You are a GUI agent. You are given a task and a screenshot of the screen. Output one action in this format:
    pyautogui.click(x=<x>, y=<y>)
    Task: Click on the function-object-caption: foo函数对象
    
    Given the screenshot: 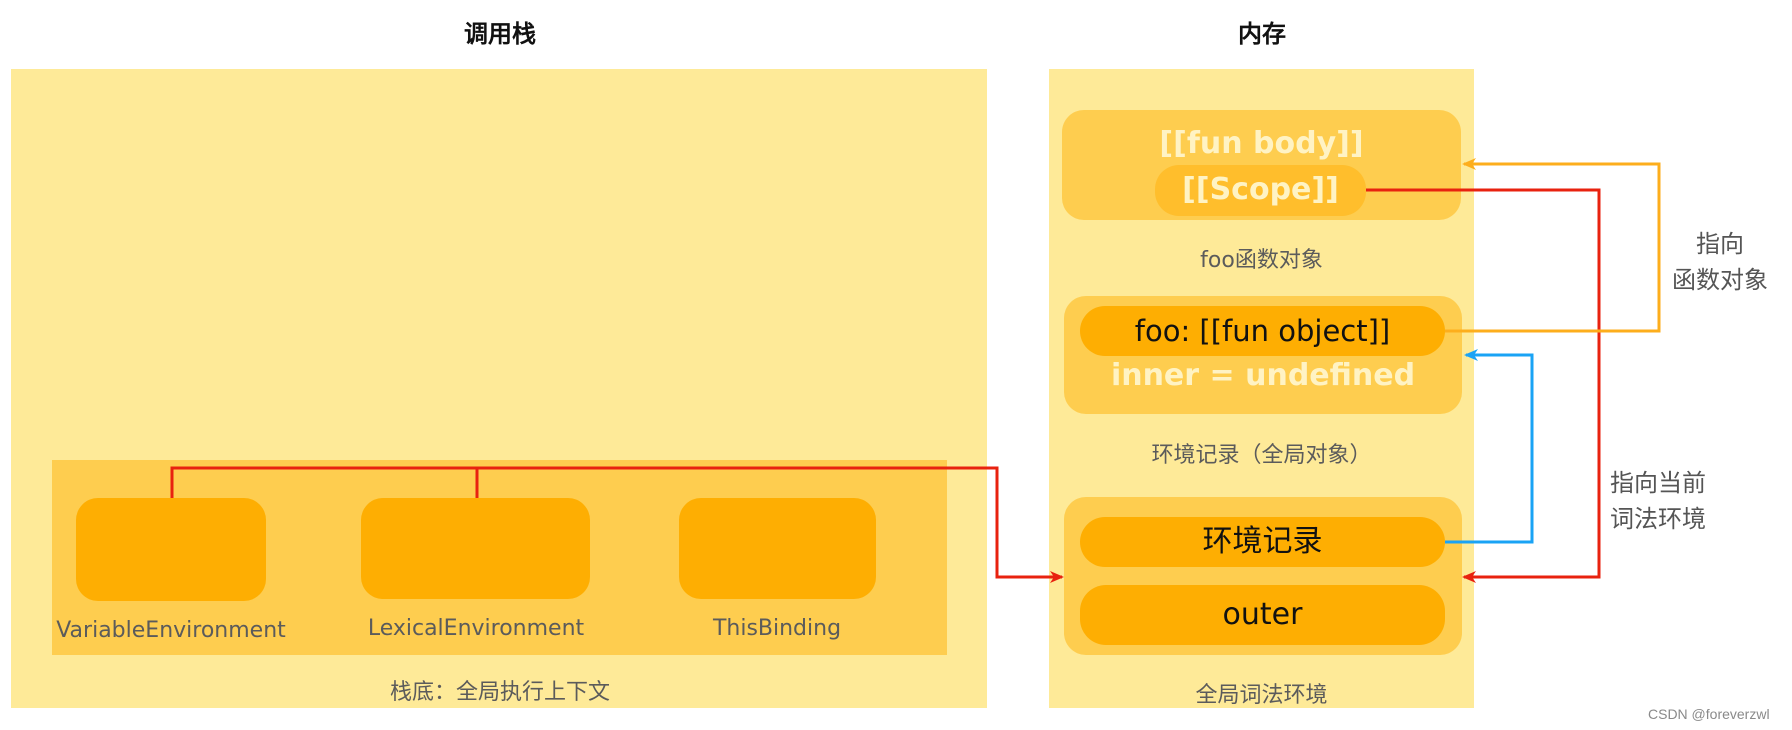 What is the action you would take?
    pyautogui.click(x=1261, y=260)
    